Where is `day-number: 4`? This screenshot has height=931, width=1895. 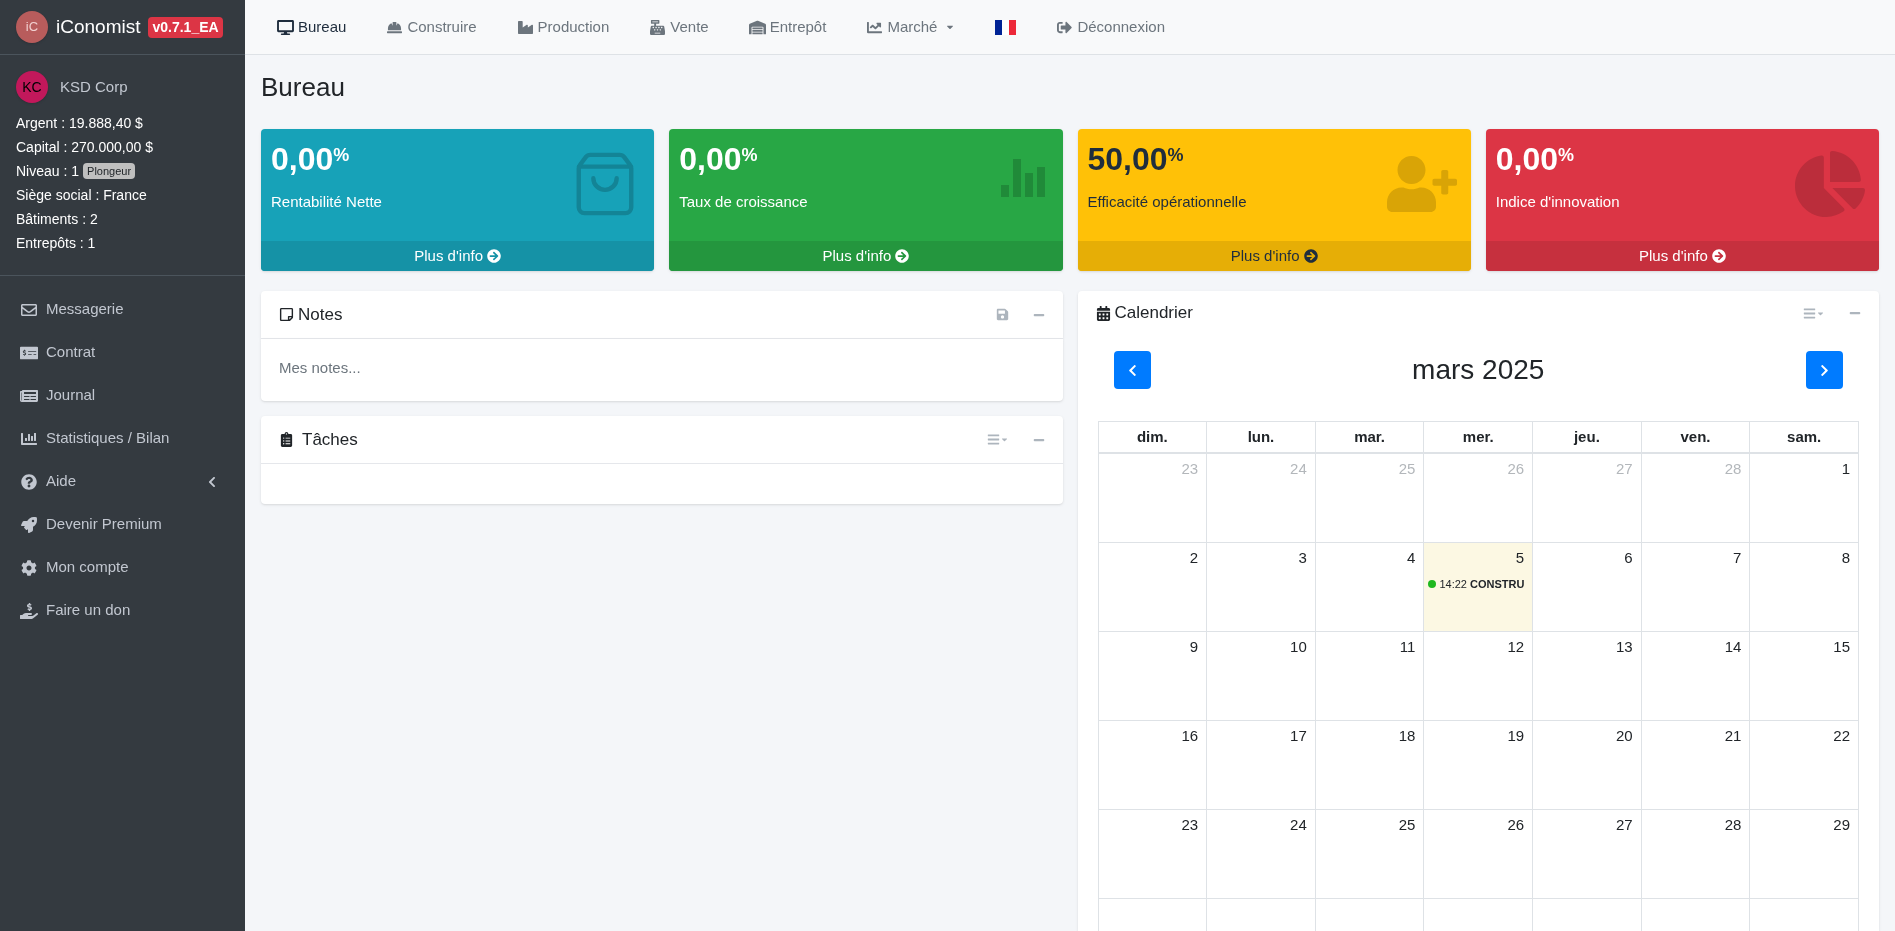
day-number: 4 is located at coordinates (1411, 558).